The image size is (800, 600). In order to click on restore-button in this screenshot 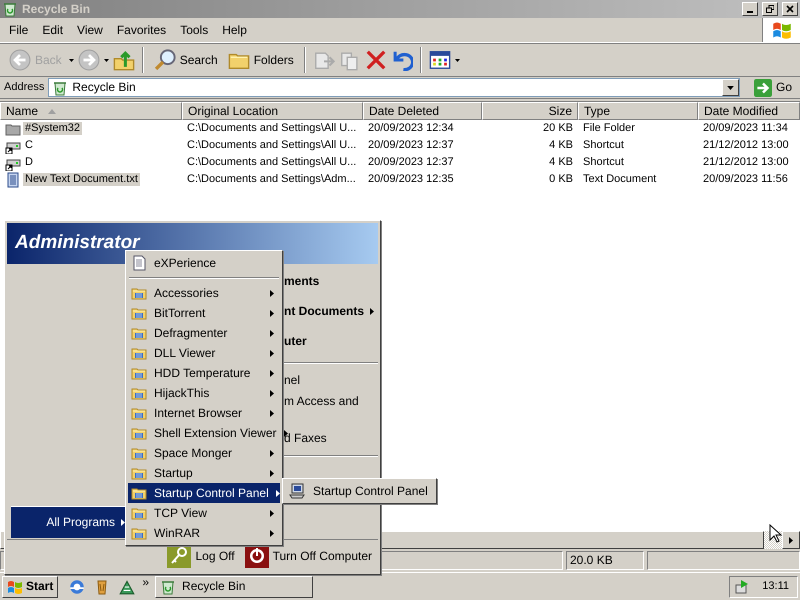, I will do `click(770, 9)`.